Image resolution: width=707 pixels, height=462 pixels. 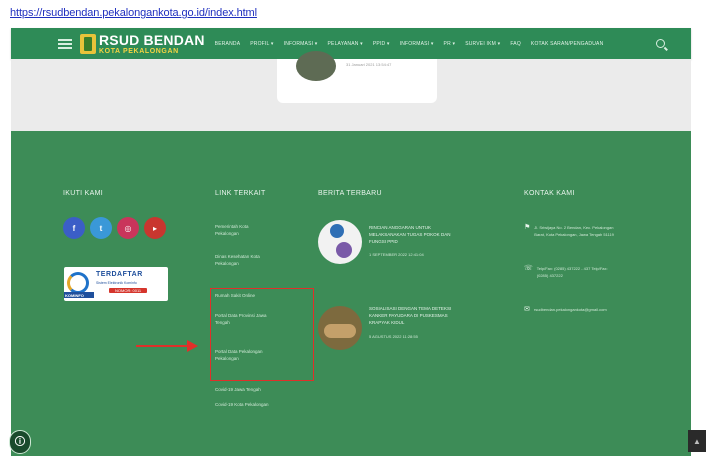 What do you see at coordinates (515, 44) in the screenshot?
I see `menu-item-faq: FAQ` at bounding box center [515, 44].